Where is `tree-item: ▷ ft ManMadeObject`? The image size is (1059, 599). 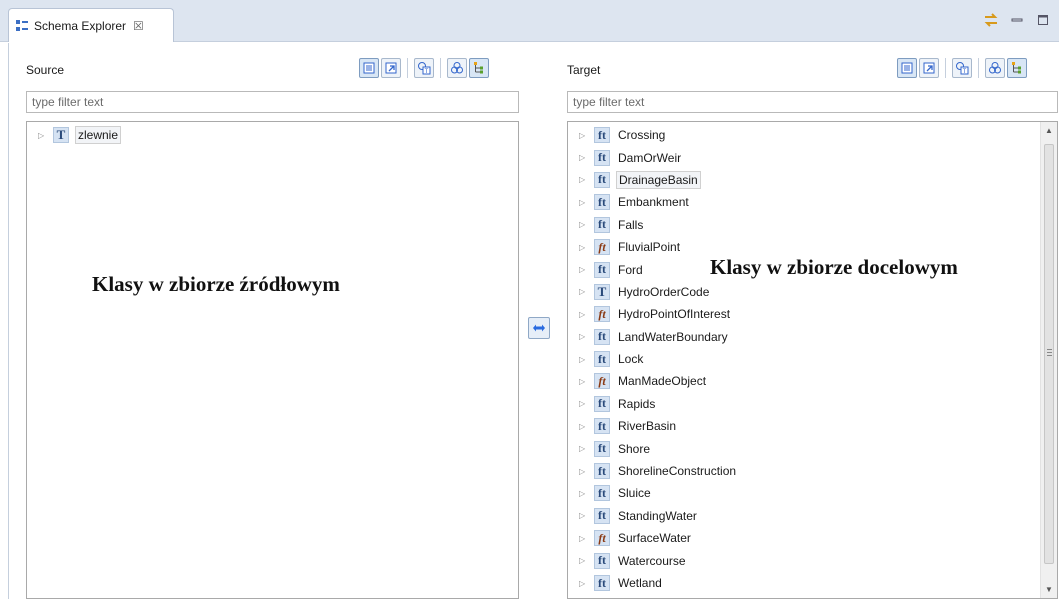
tree-item: ▷ ft ManMadeObject is located at coordinates (812, 381).